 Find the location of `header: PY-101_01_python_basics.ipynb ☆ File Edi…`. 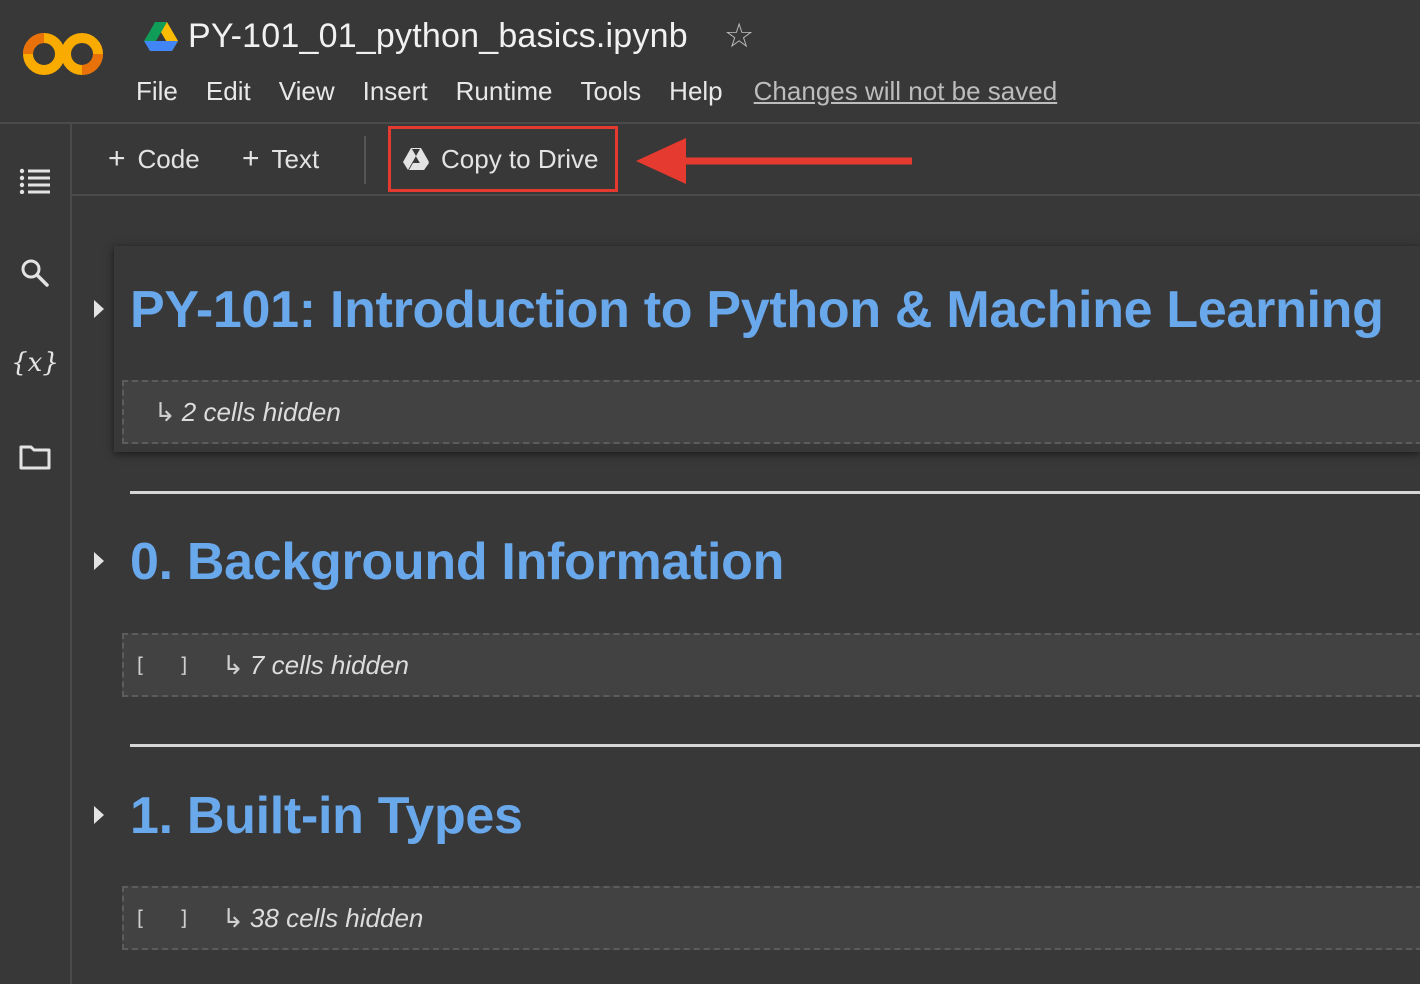

header: PY-101_01_python_basics.ipynb ☆ File Edi… is located at coordinates (710, 62).